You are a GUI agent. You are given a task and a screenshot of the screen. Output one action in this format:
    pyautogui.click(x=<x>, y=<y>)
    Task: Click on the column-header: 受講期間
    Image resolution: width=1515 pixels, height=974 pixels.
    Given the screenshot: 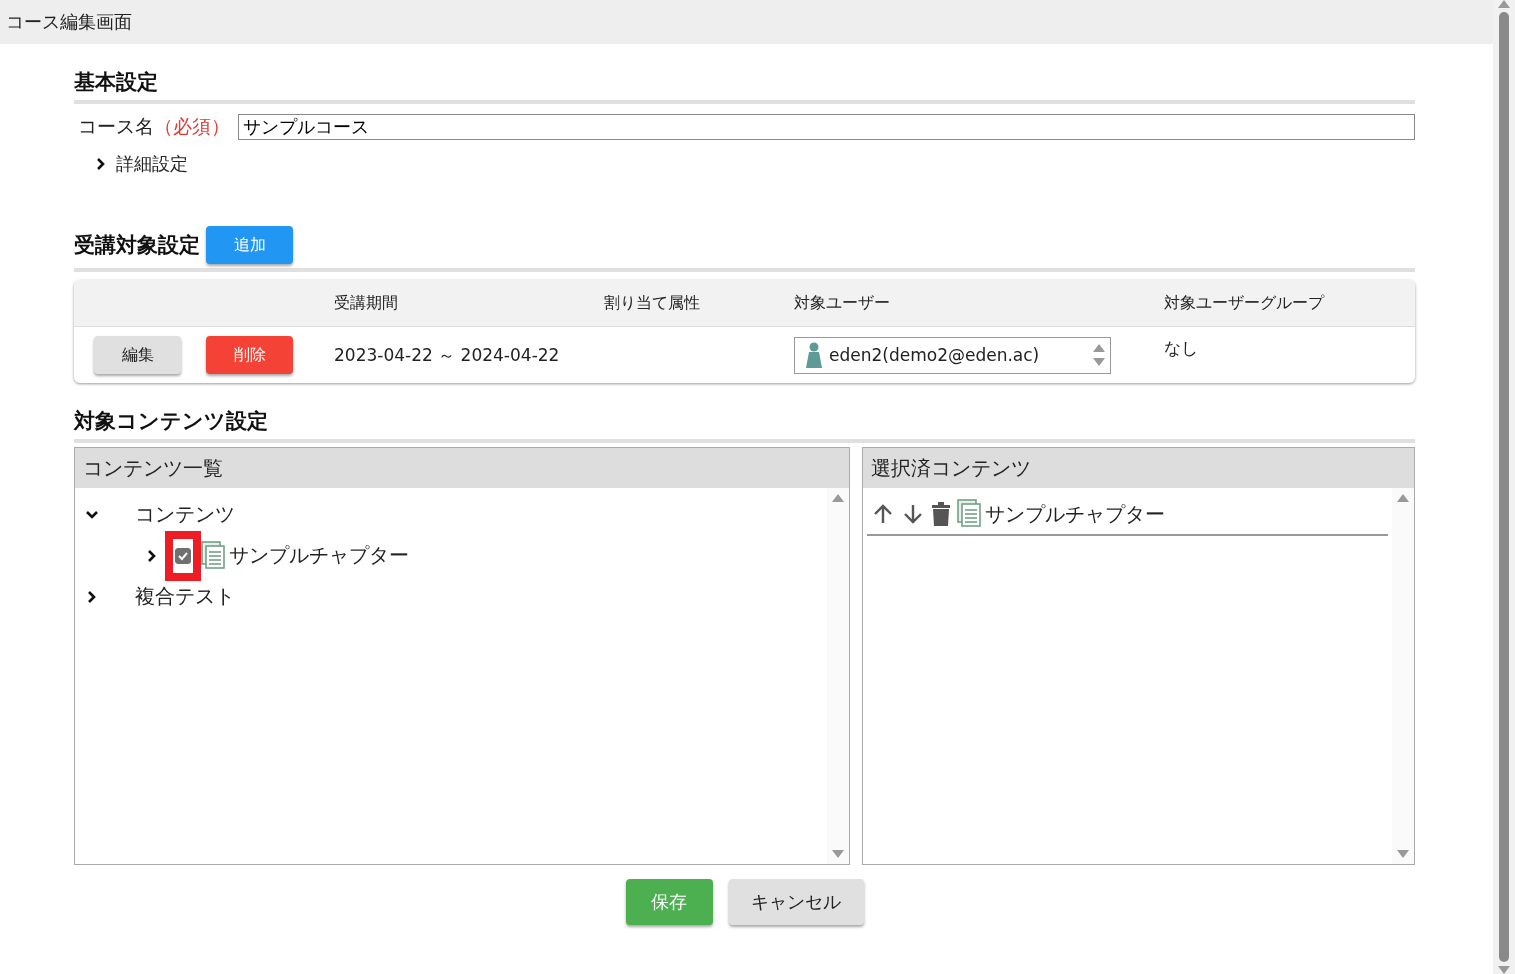 What is the action you would take?
    pyautogui.click(x=366, y=303)
    